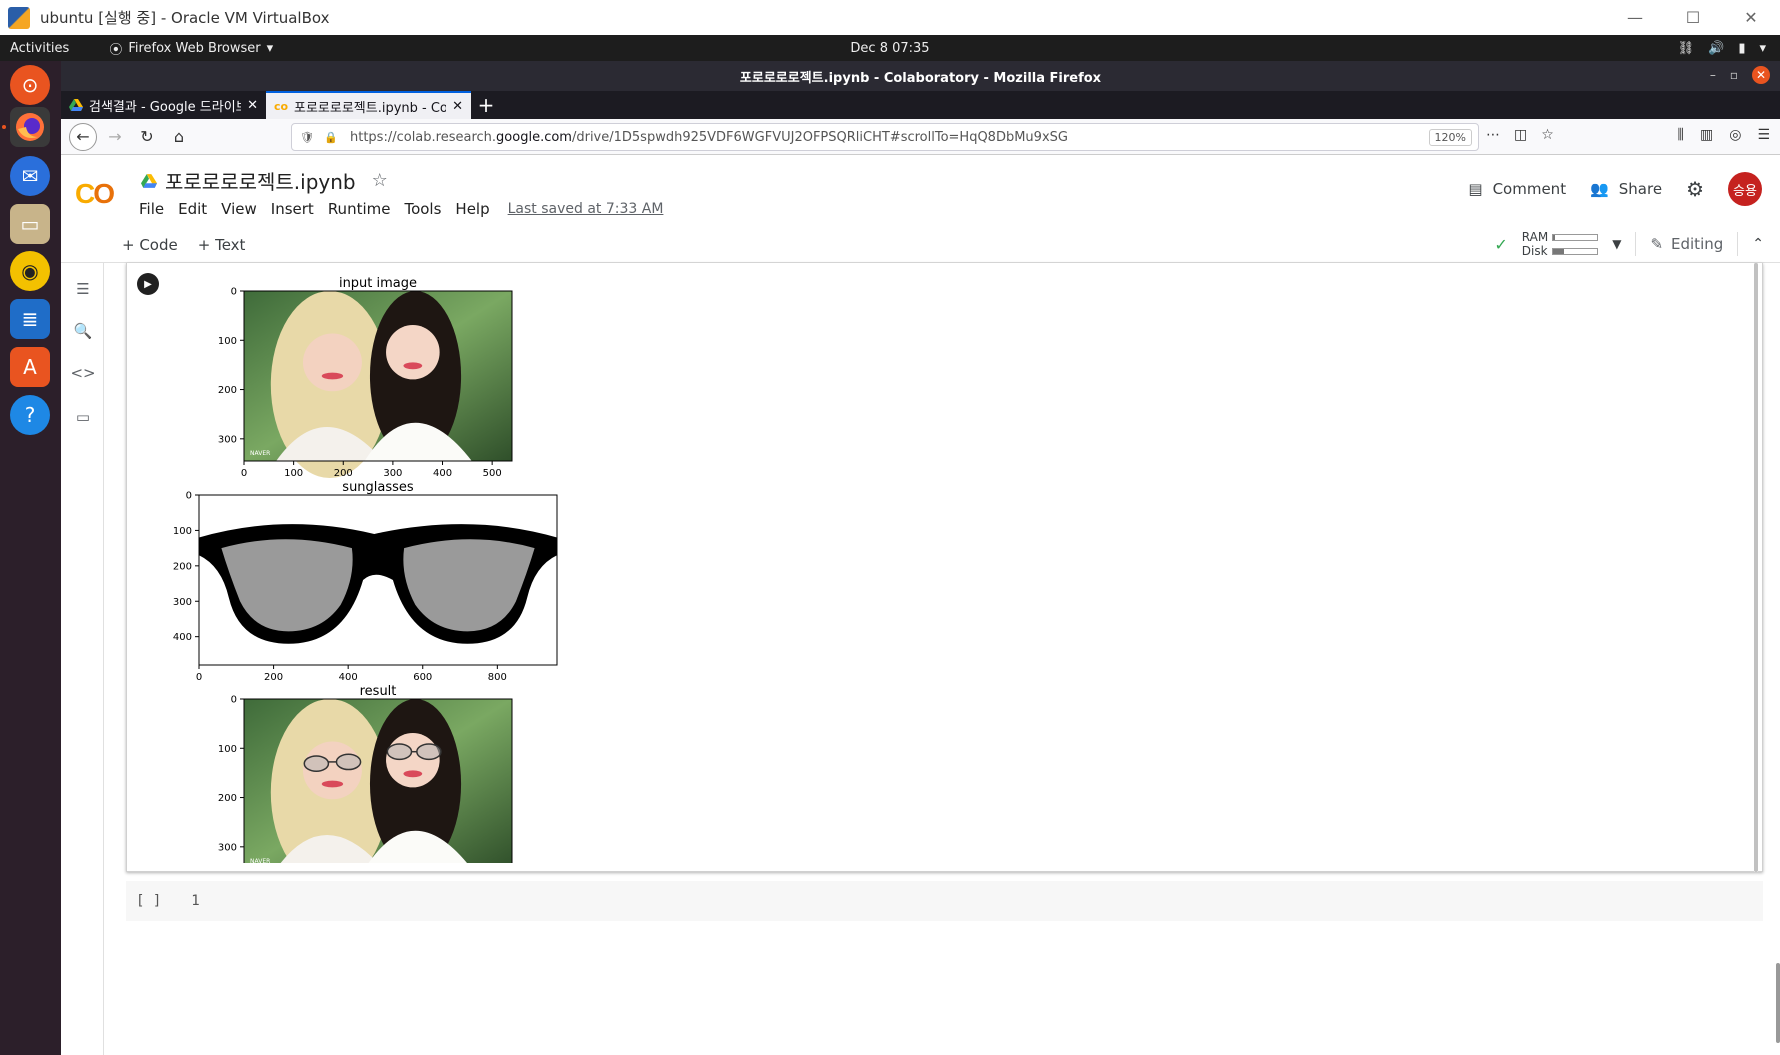  Describe the element at coordinates (222, 245) in the screenshot. I see `add-text-button: + Text` at that location.